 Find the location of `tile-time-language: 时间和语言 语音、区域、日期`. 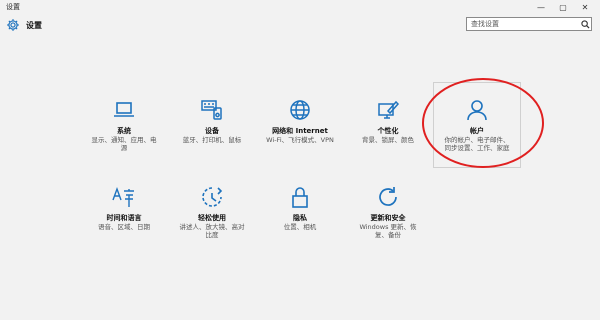

tile-time-language: 时间和语言 语音、区域、日期 is located at coordinates (124, 227).